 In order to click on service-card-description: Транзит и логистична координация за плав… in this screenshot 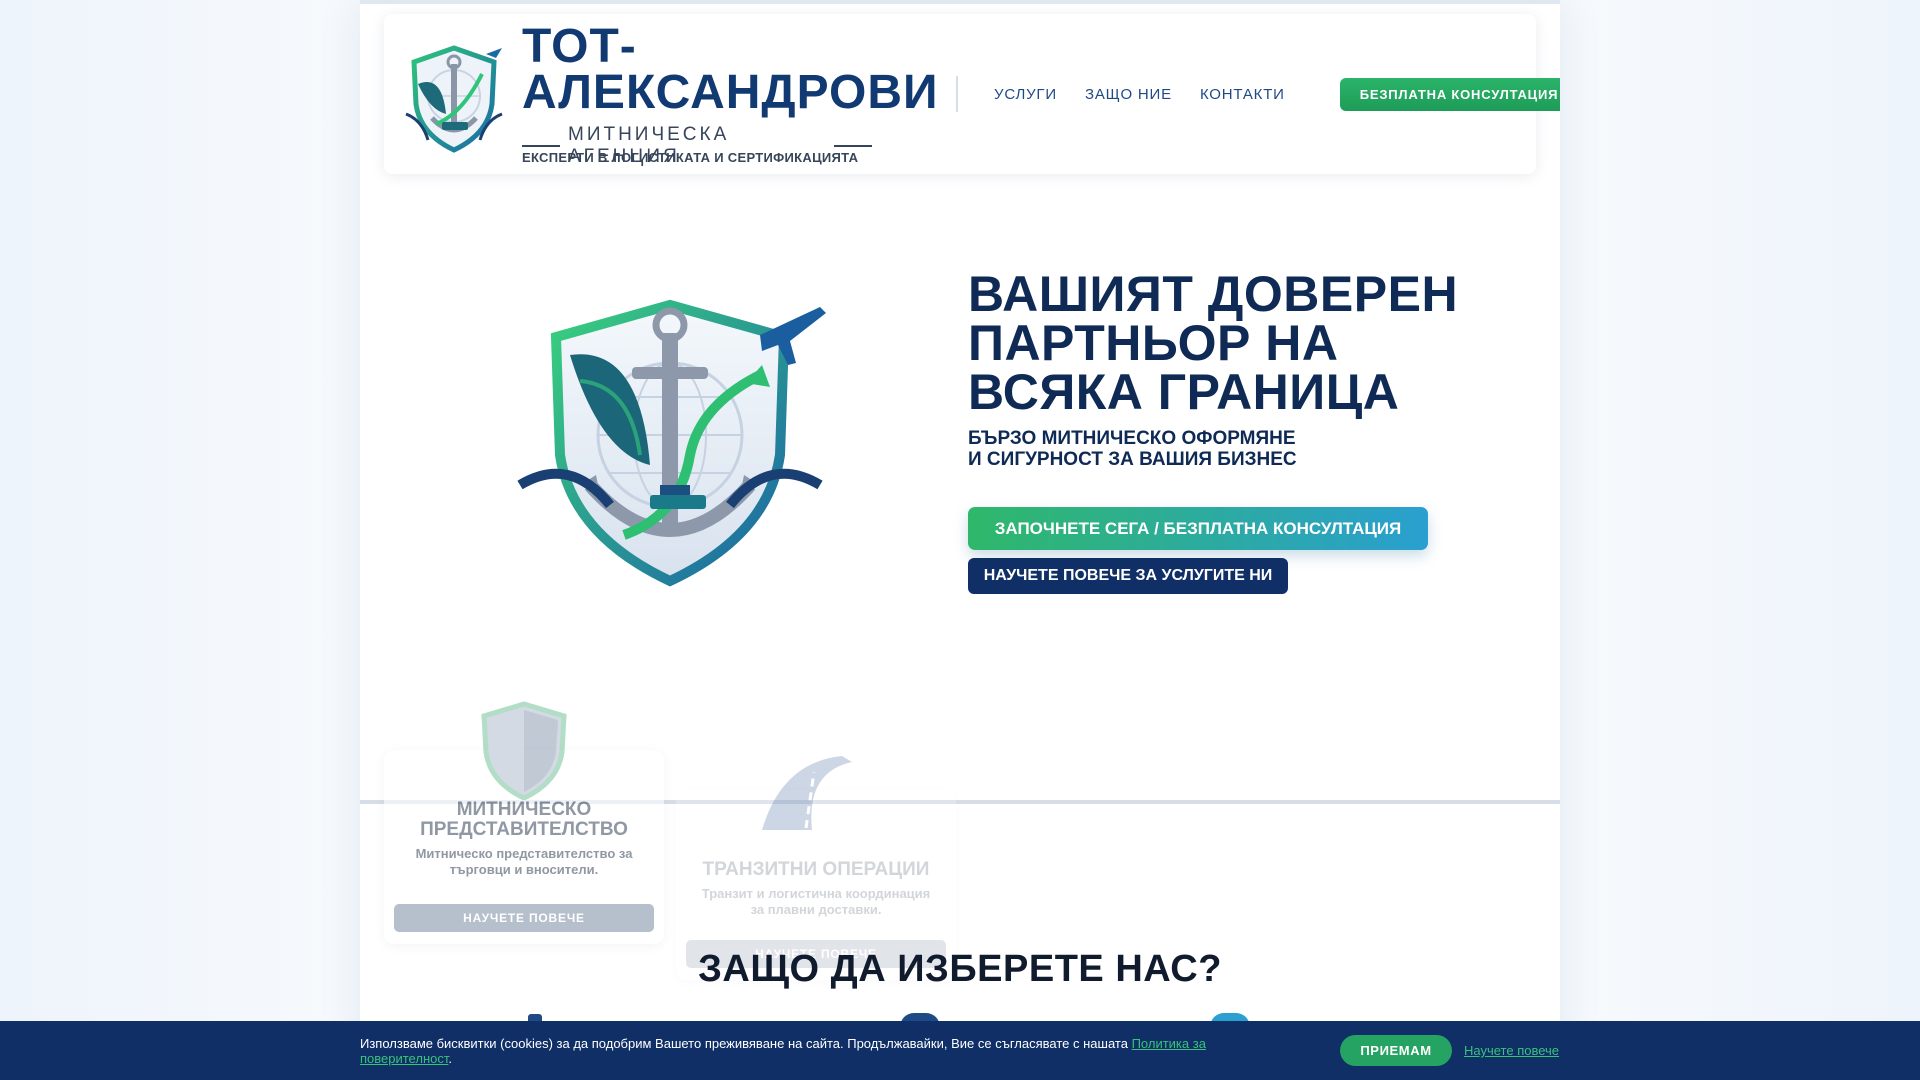, I will do `click(816, 901)`.